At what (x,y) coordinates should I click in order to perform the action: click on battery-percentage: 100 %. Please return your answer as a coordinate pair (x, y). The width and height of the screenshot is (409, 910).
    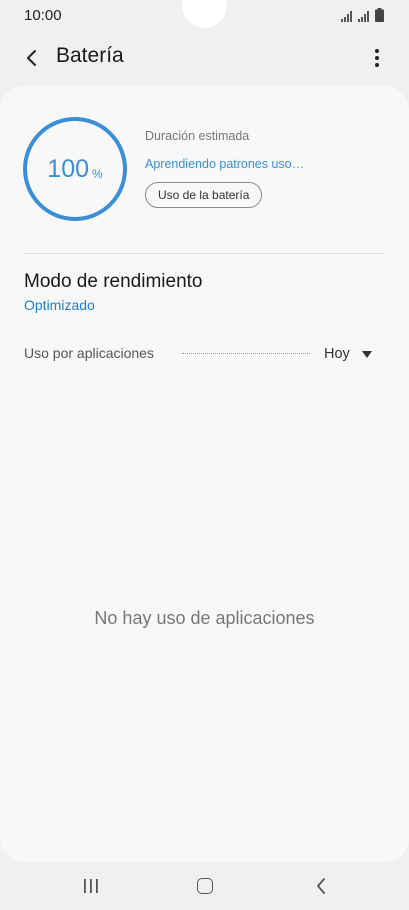
    Looking at the image, I should click on (75, 169).